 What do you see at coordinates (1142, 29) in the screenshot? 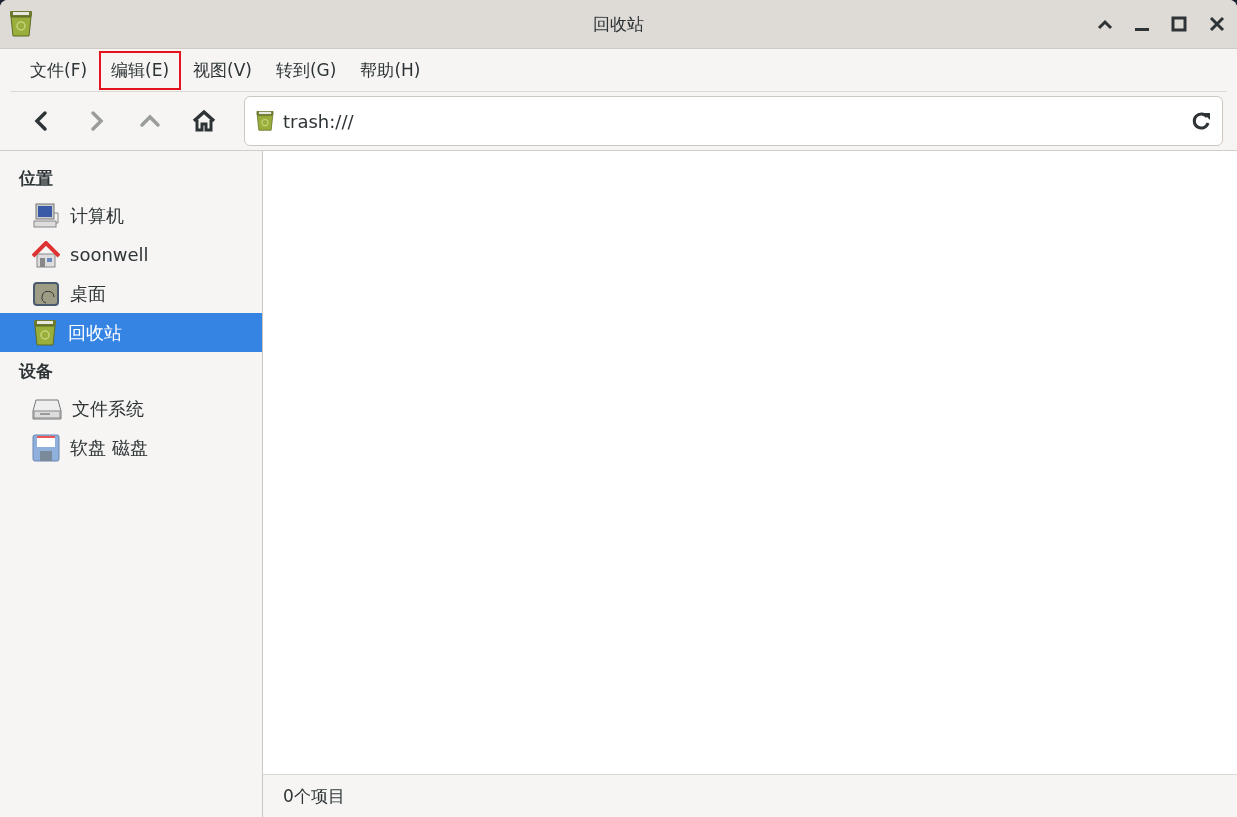
I see `minimize-icon` at bounding box center [1142, 29].